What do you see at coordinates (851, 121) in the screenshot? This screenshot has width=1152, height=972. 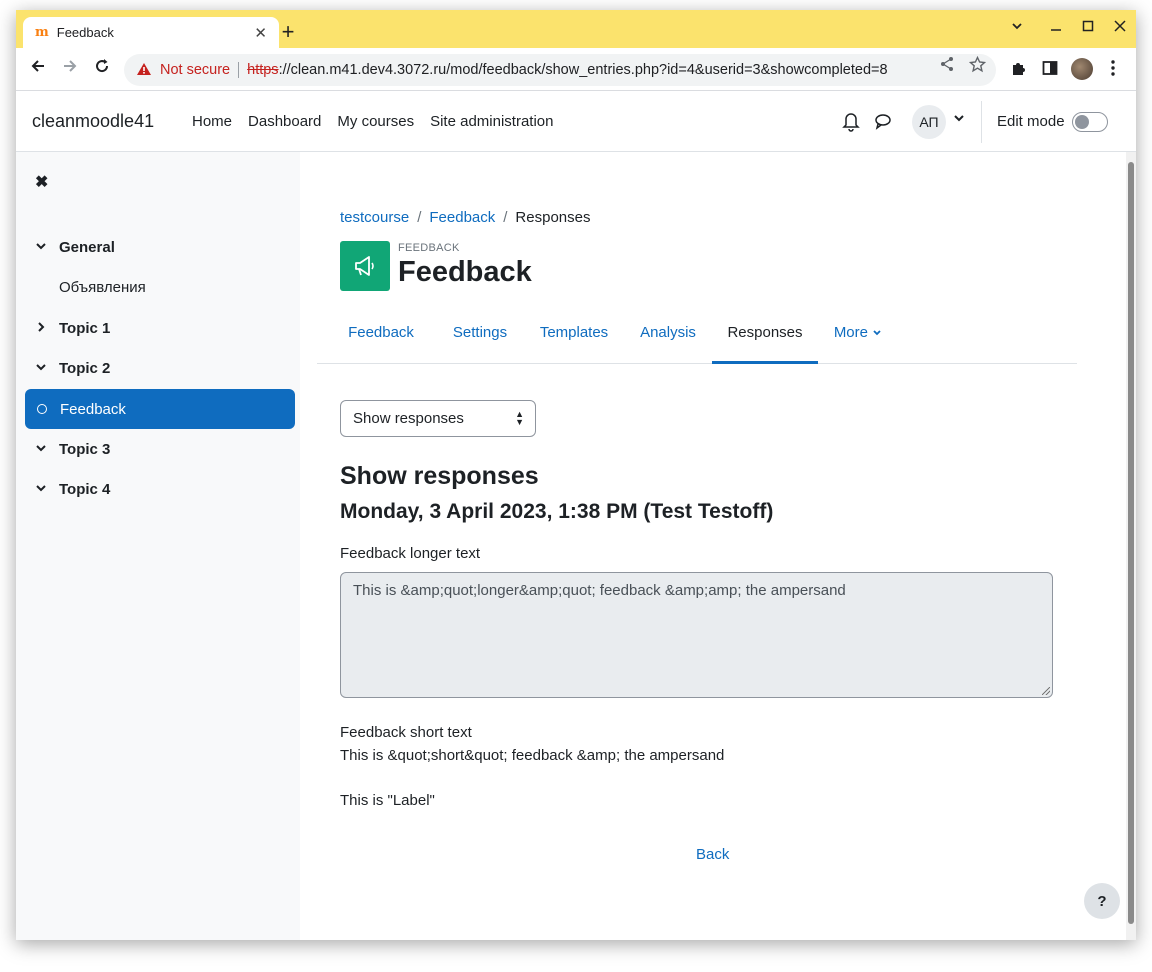 I see `notification-bell-icon` at bounding box center [851, 121].